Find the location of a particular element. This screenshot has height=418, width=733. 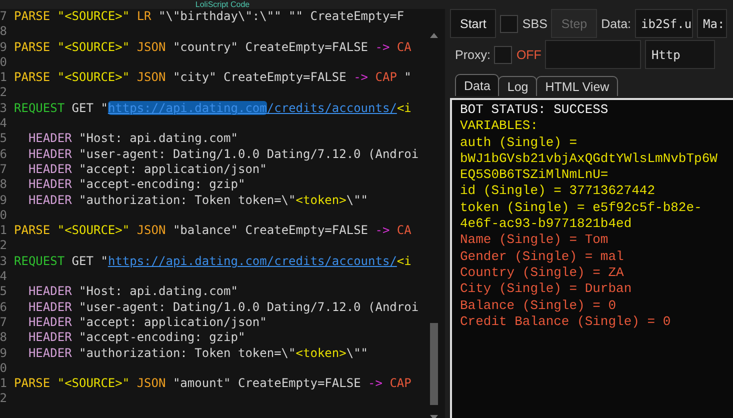

output-line: City (Single) = Durban is located at coordinates (546, 289).